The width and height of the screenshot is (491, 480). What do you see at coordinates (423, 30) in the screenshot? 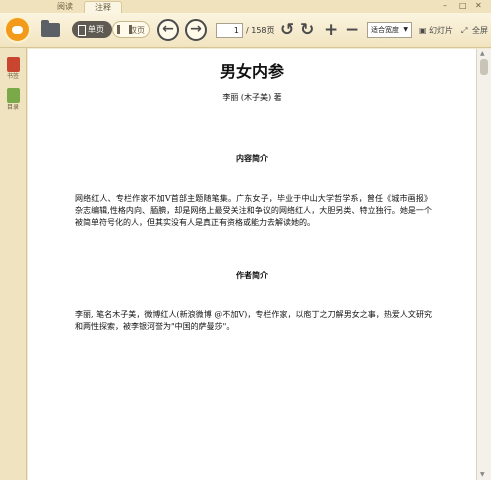
I see `slideshow-icon: ▣` at bounding box center [423, 30].